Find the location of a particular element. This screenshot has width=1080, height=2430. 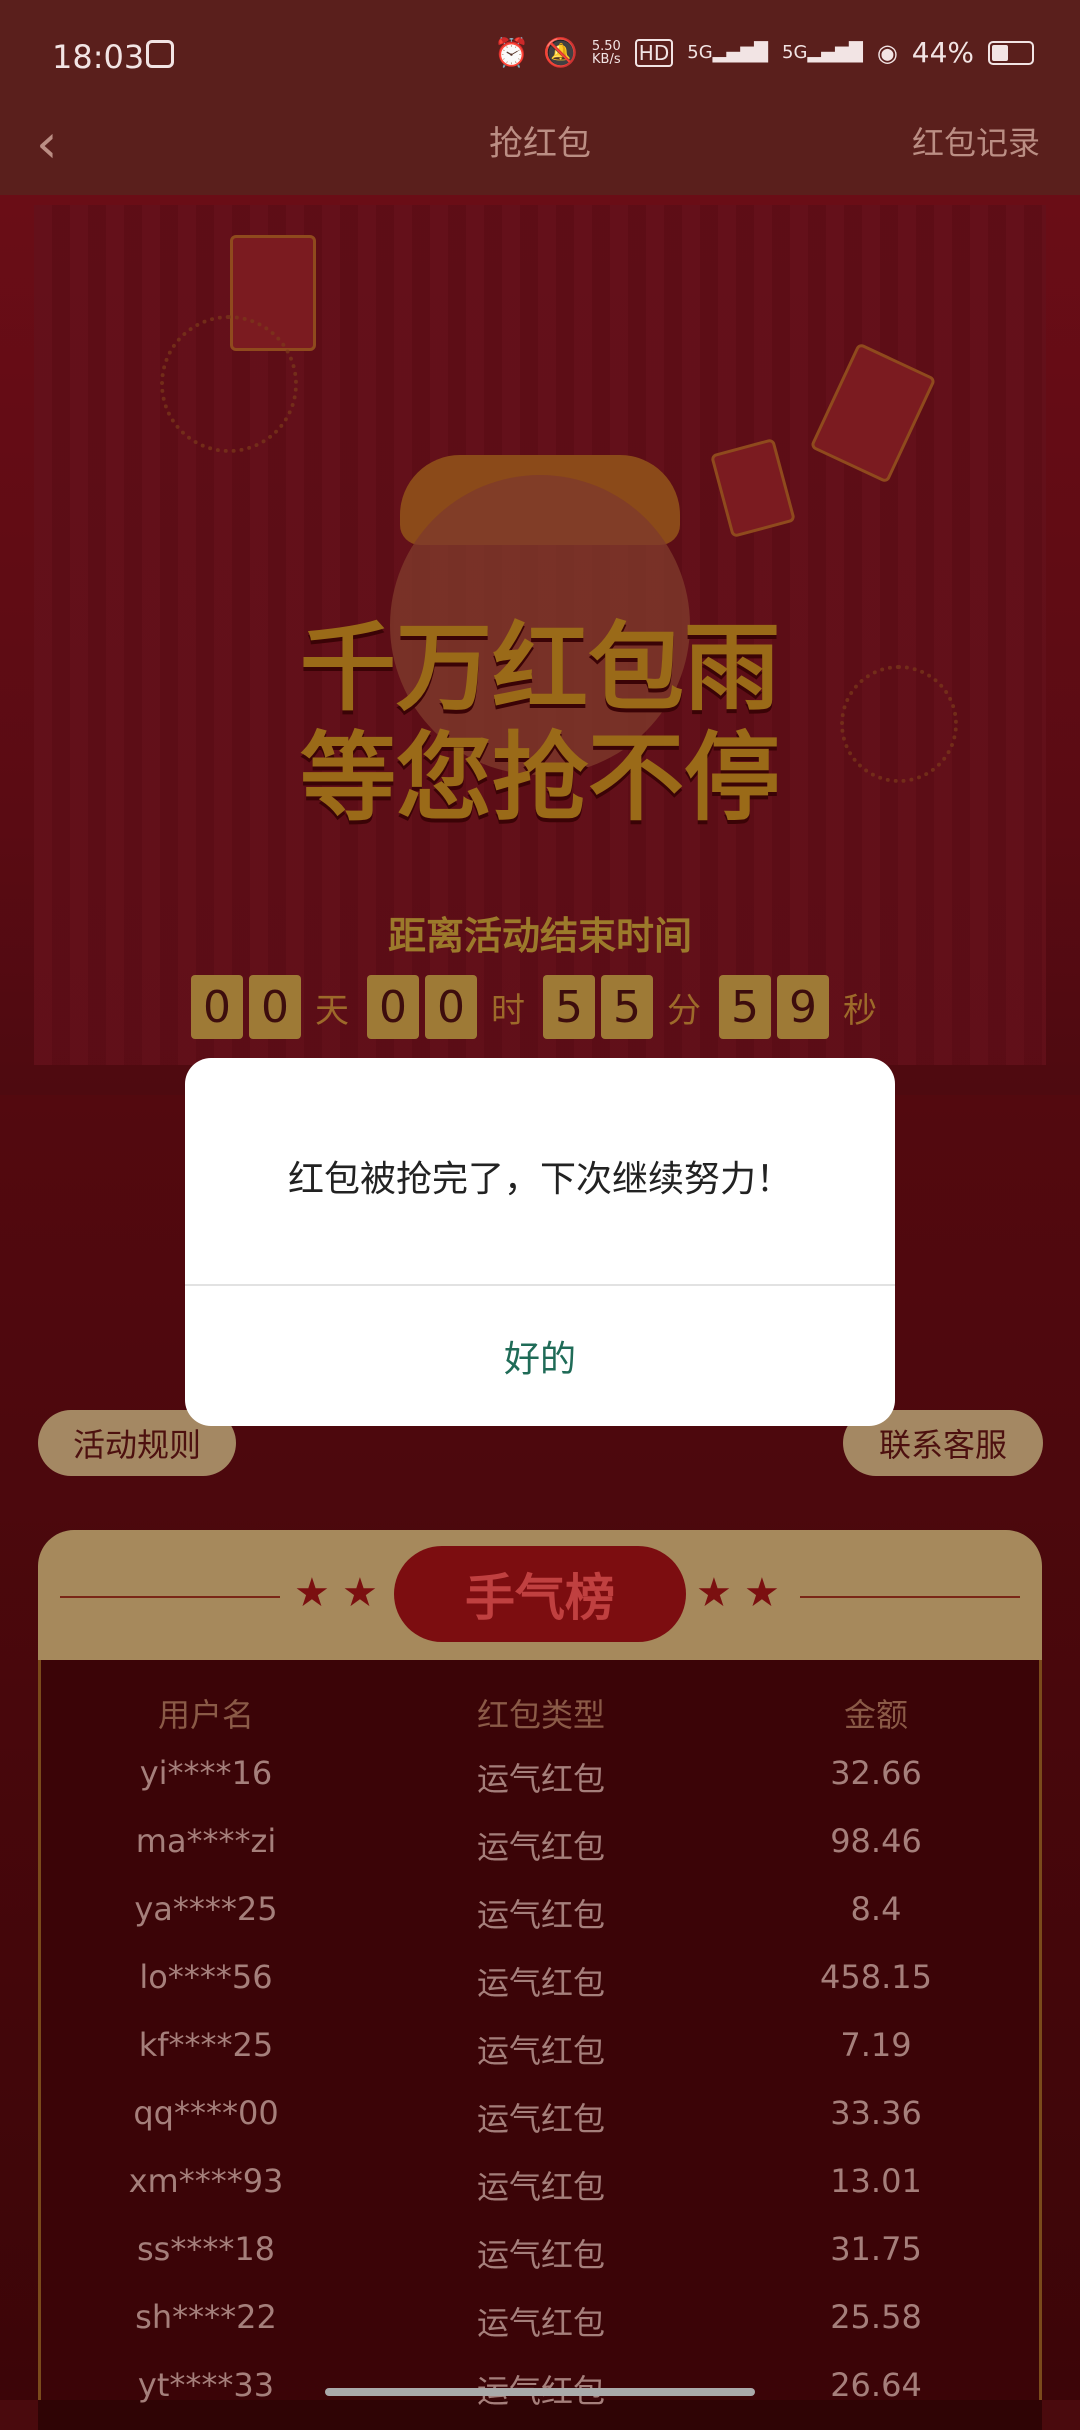

dialog-message: 红包被抢完了，下次继续努力！ is located at coordinates (539, 1179).